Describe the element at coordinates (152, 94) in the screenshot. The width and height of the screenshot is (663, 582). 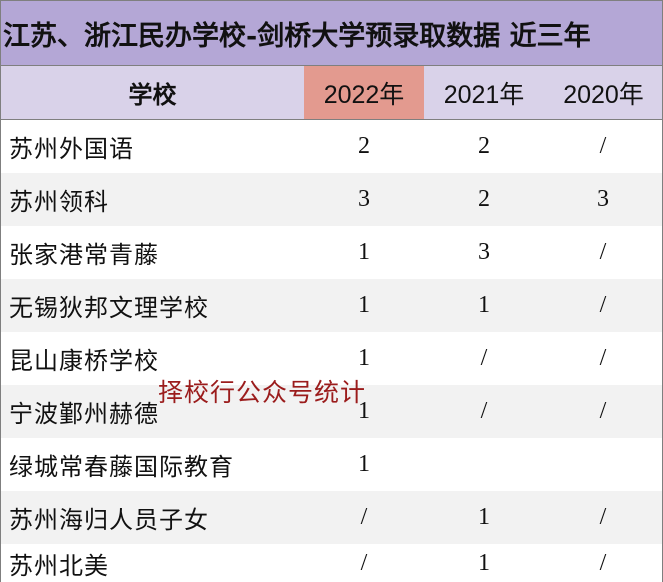
I see `header-school: 学校` at that location.